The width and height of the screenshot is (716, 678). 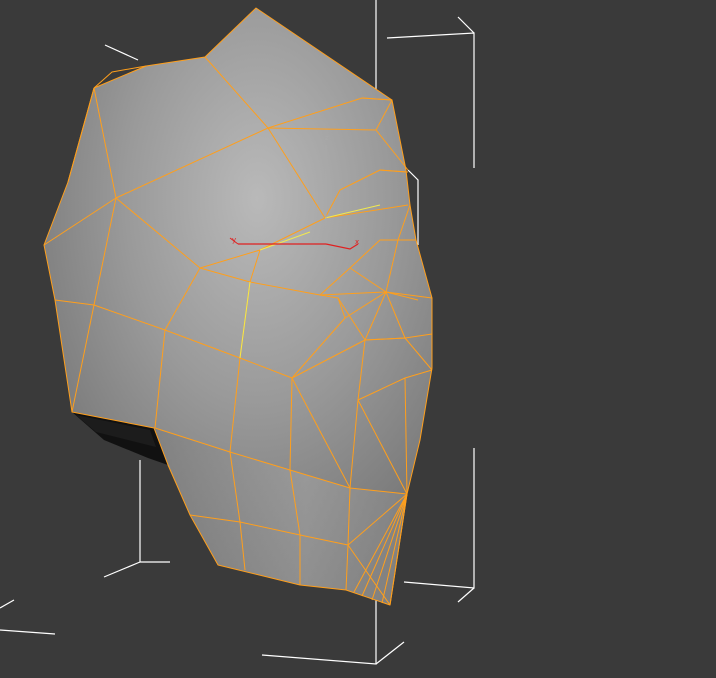 I want to click on gizmo-y-label: y, so click(x=234, y=240).